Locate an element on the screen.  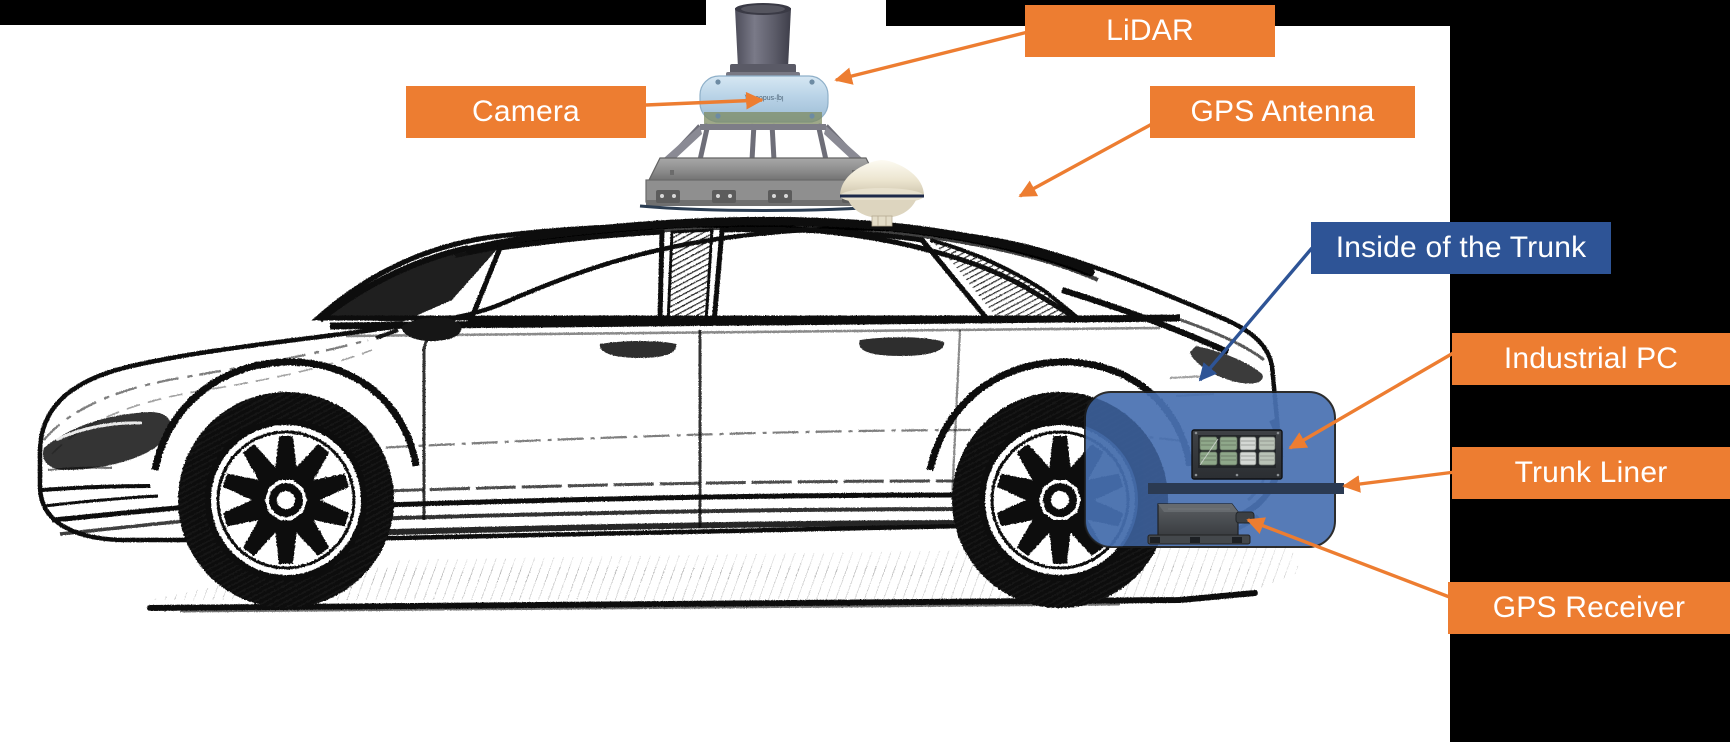
label-trunk-liner-text: Trunk Liner is located at coordinates (1591, 472).